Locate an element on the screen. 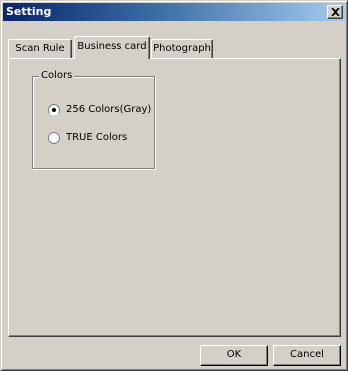  cancel-button: Cancel is located at coordinates (307, 355).